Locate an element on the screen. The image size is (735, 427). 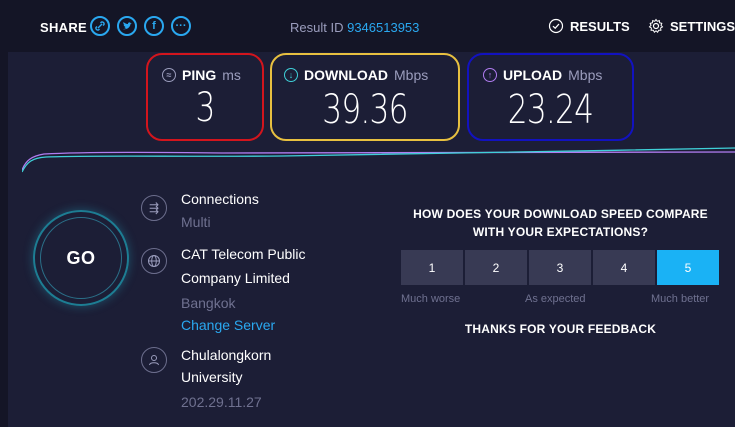
download-card: ↓ DOWNLOAD Mbps 39.36 is located at coordinates (365, 97).